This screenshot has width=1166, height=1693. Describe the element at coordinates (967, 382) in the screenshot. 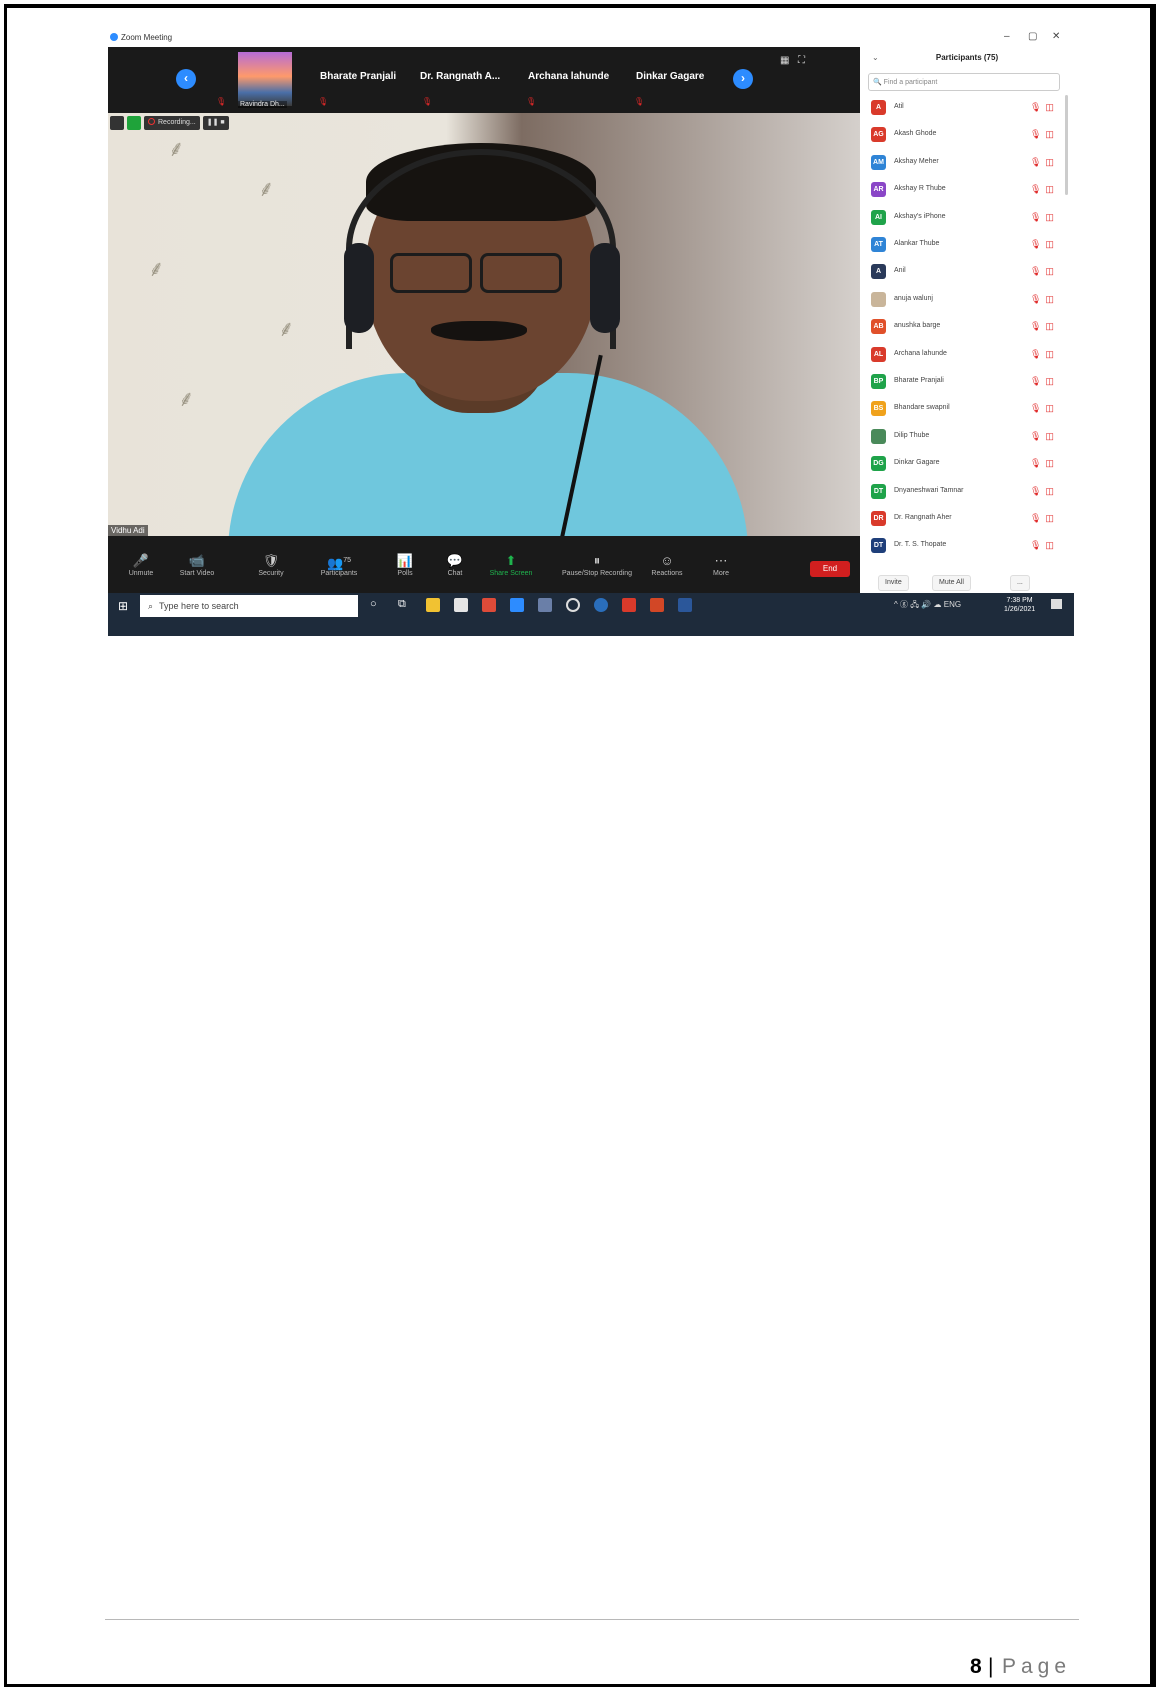

I see `participant-row: BP Bharate Pranjali 🎙◫` at that location.